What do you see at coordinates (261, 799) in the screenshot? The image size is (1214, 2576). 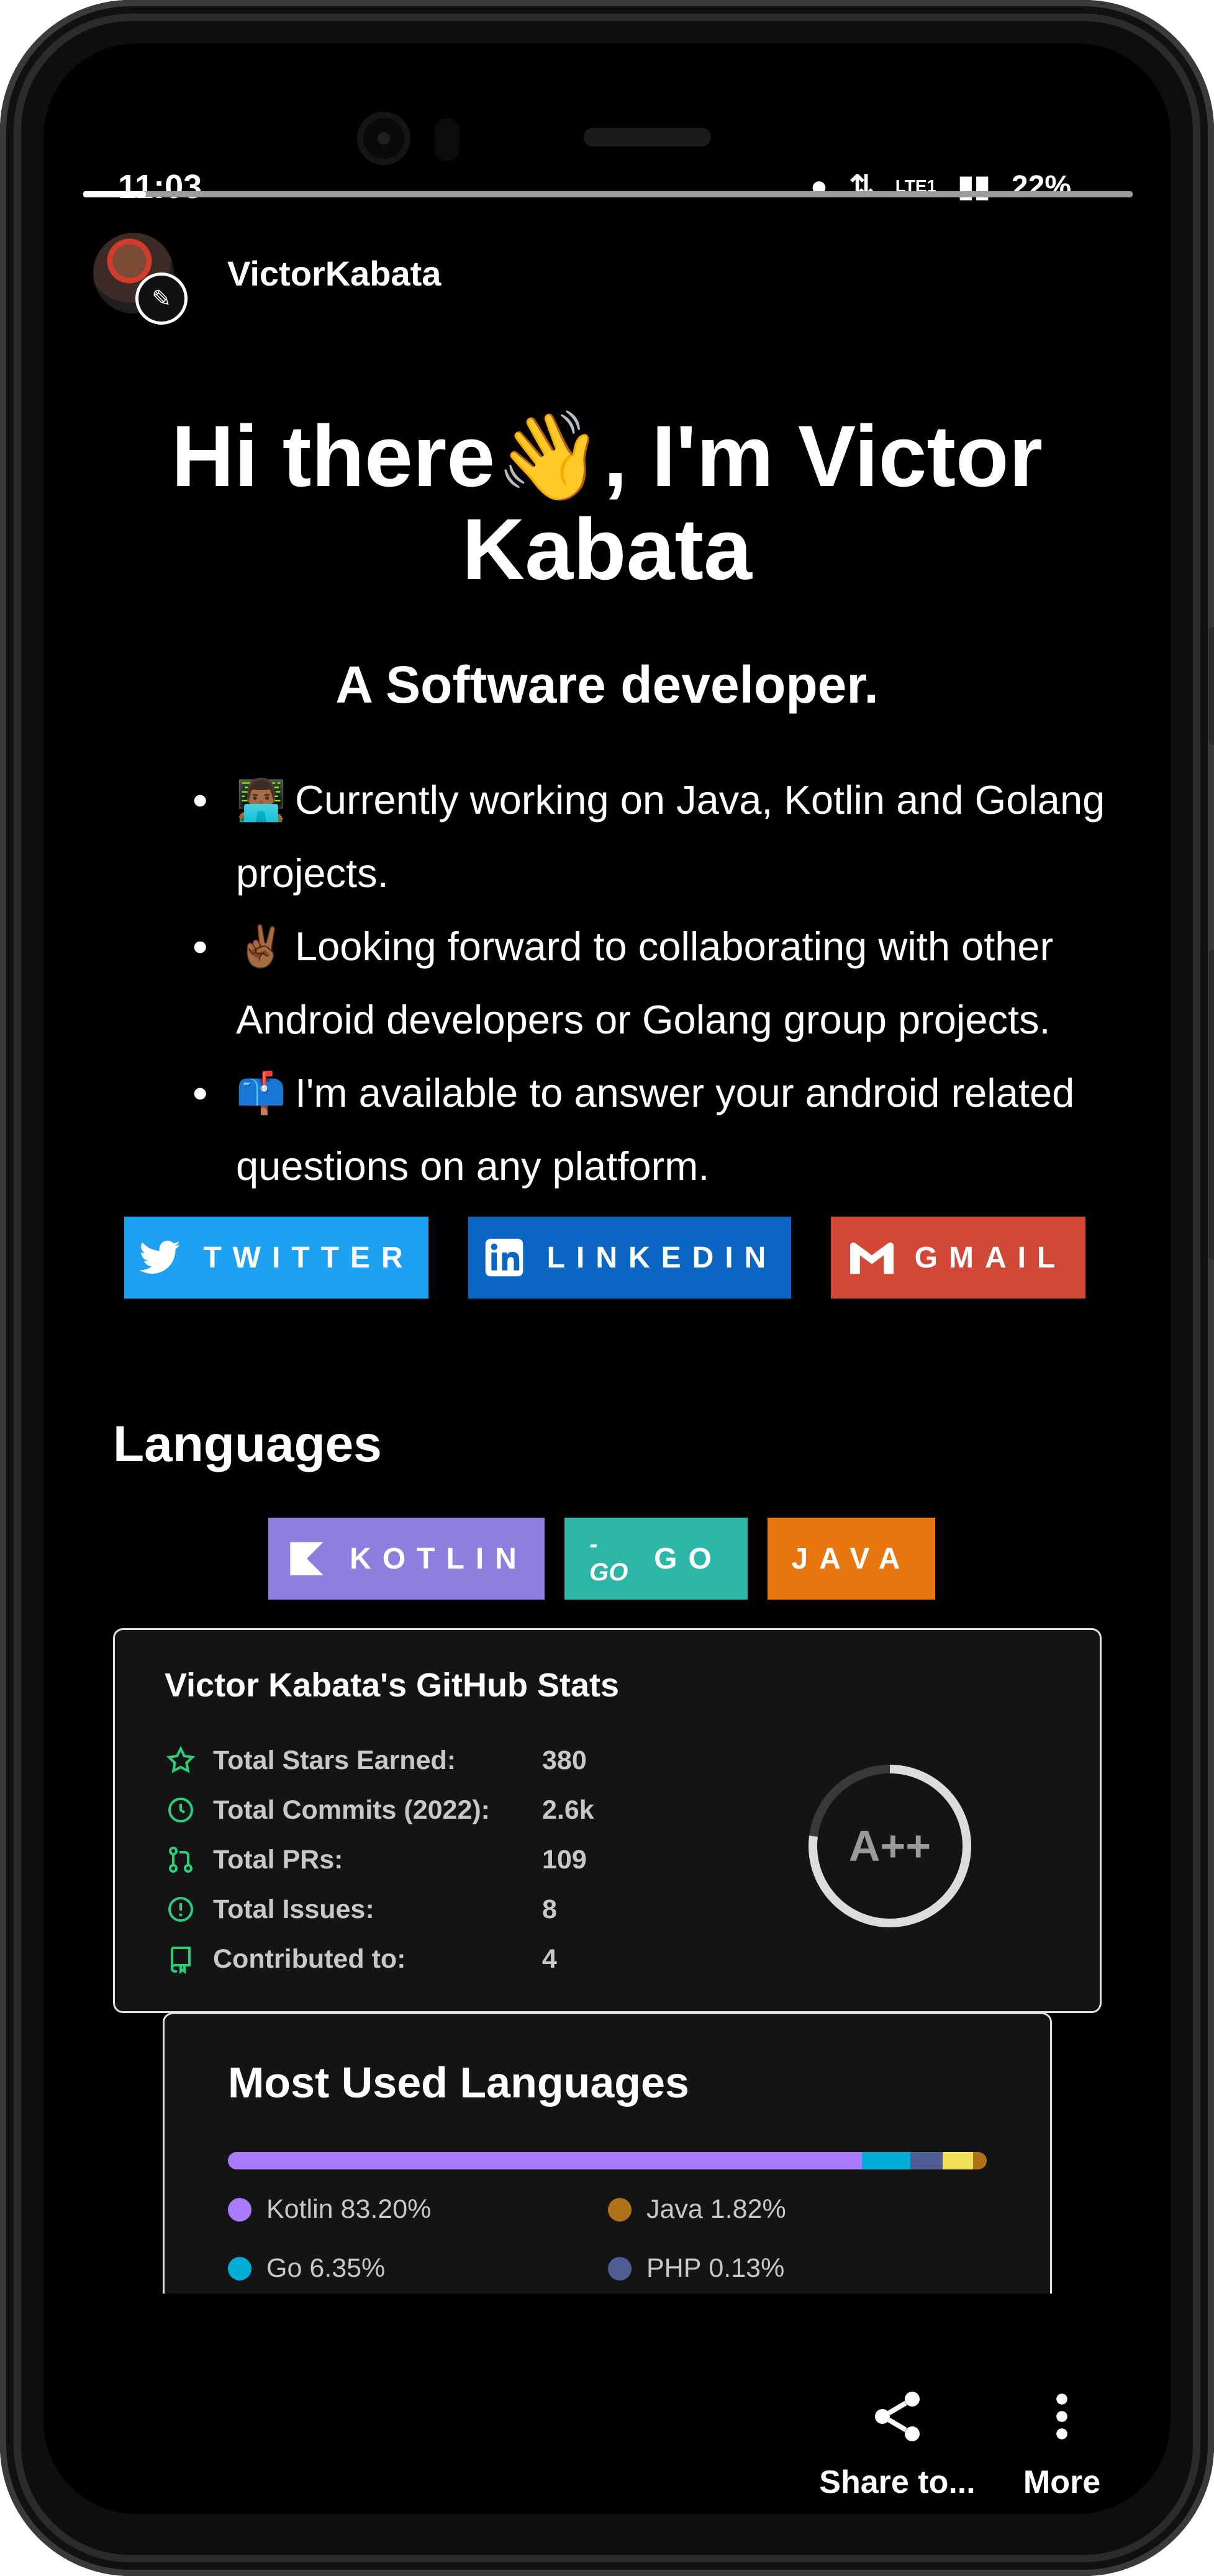 I see `technologist-emoji-icon: 👨🏾‍💻` at bounding box center [261, 799].